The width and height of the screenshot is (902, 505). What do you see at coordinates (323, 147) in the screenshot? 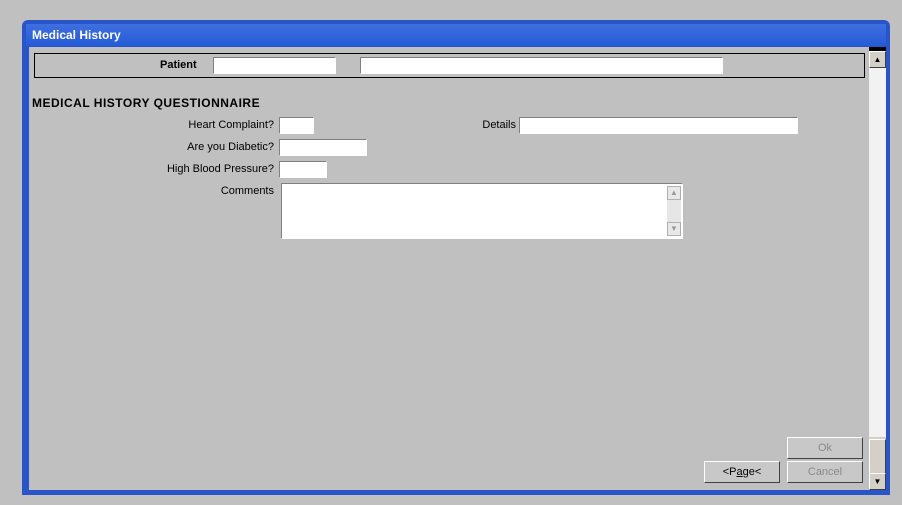
I see `diabetic-field` at bounding box center [323, 147].